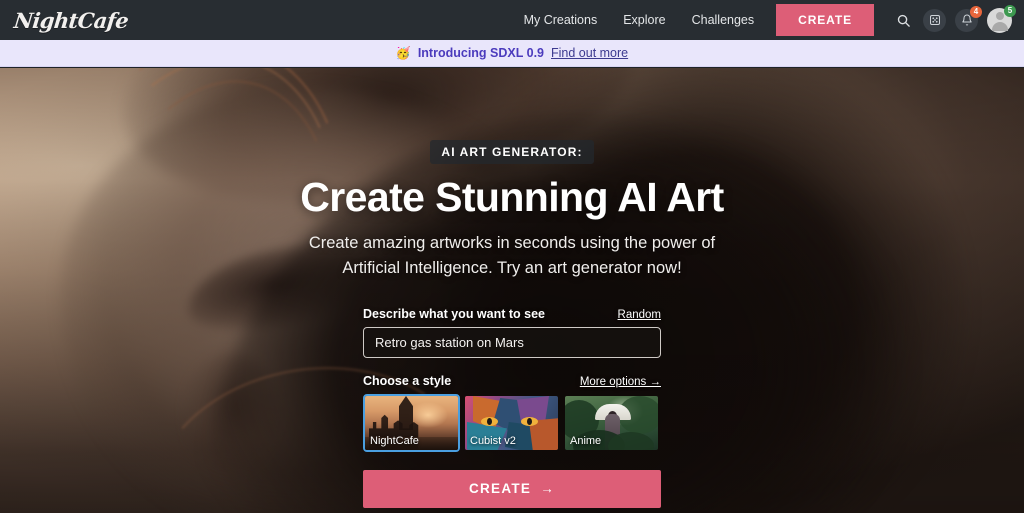 The width and height of the screenshot is (1024, 513). I want to click on hero-eyebrow-badge: AI ART GENERATOR:, so click(512, 152).